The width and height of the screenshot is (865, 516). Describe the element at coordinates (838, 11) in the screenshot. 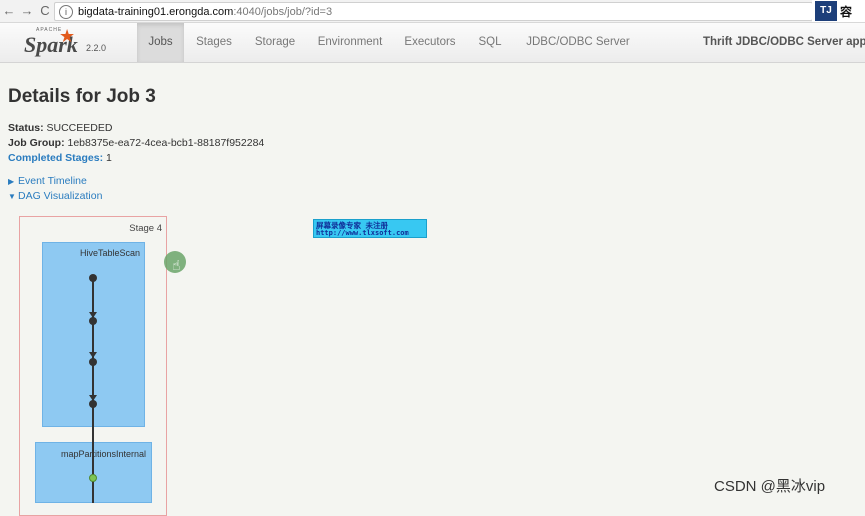

I see `extension-logo: TJ 容` at that location.